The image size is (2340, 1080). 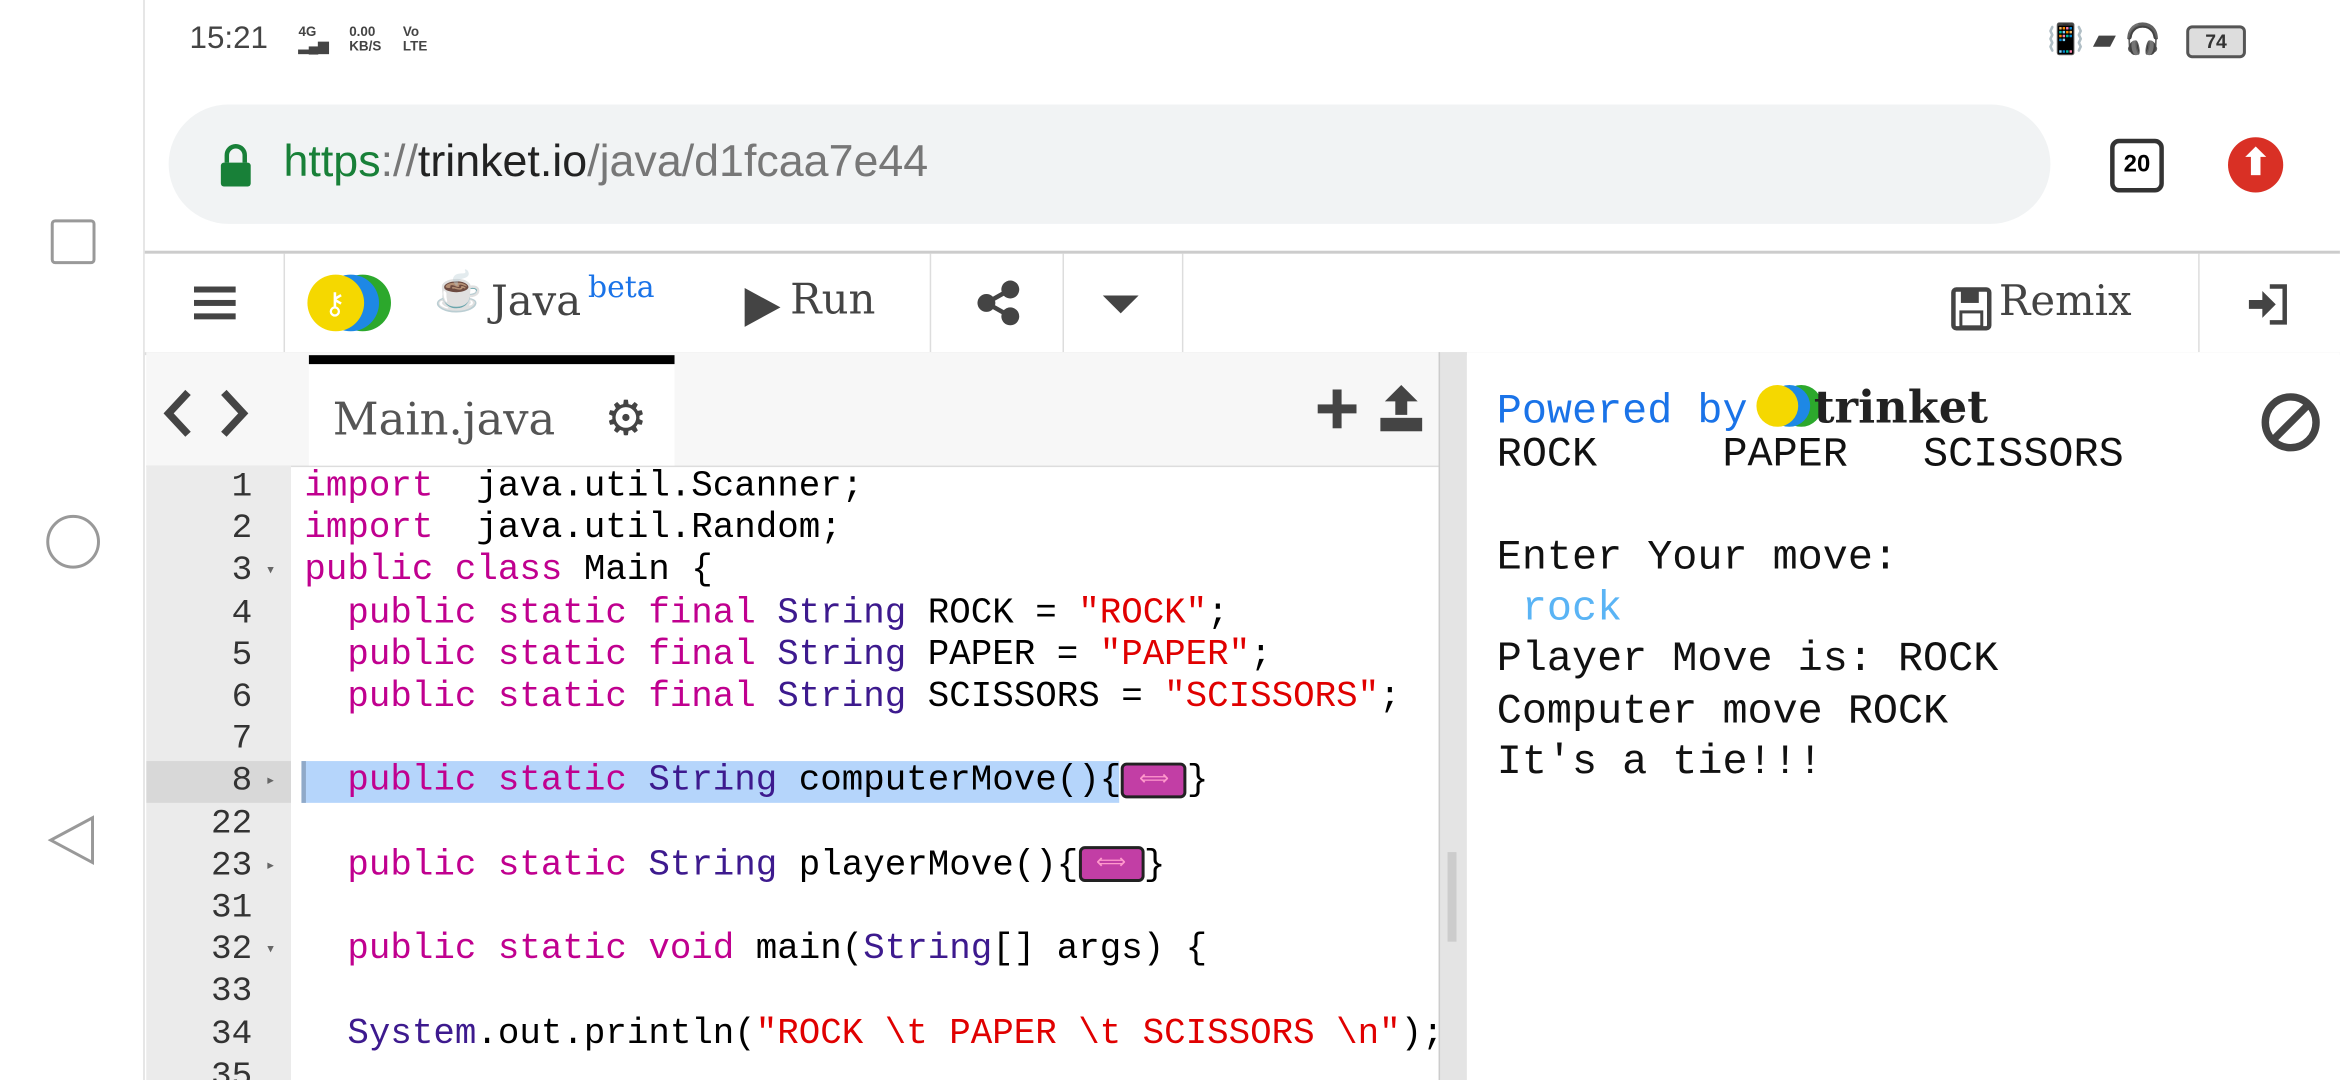 I want to click on line-number: 1, so click(x=218, y=488).